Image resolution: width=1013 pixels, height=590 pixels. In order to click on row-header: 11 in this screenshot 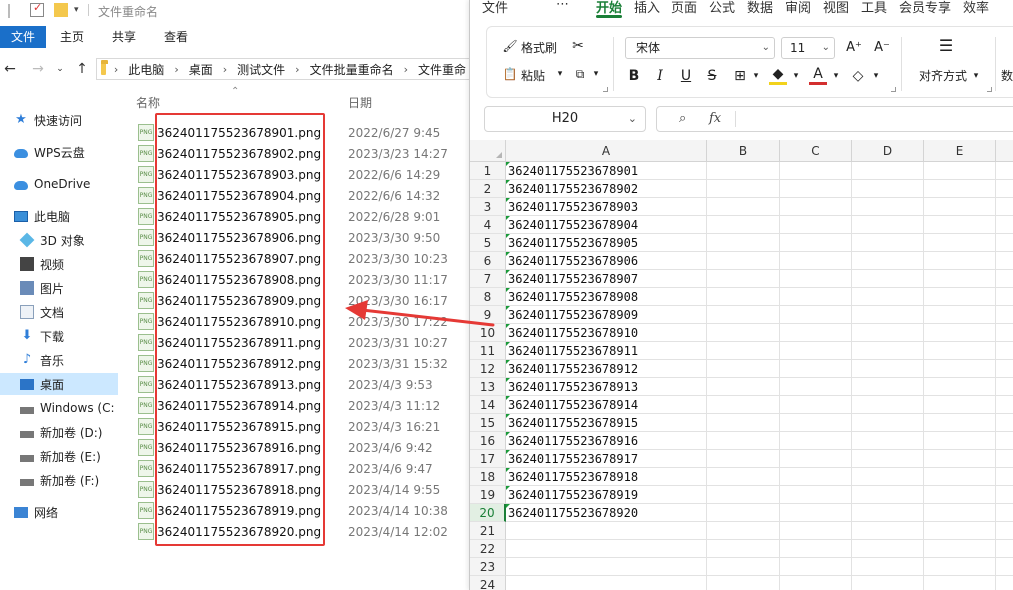, I will do `click(488, 351)`.